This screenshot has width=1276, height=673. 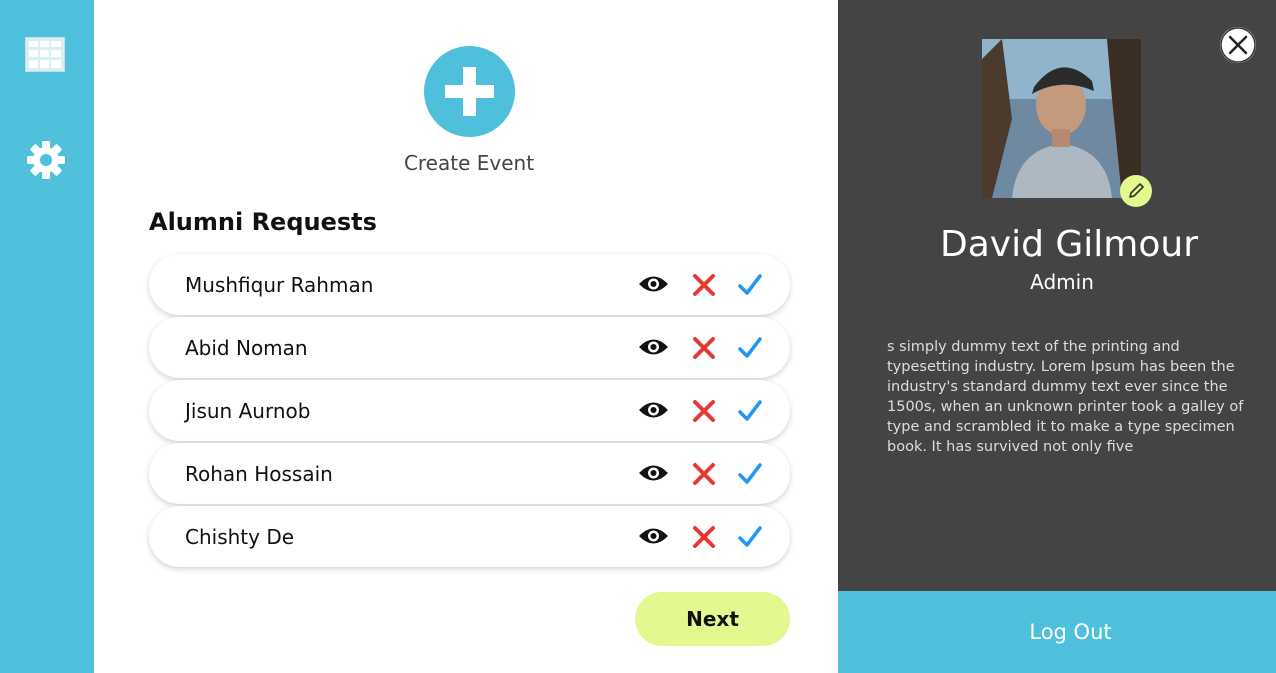 I want to click on pencil-icon, so click(x=1136, y=190).